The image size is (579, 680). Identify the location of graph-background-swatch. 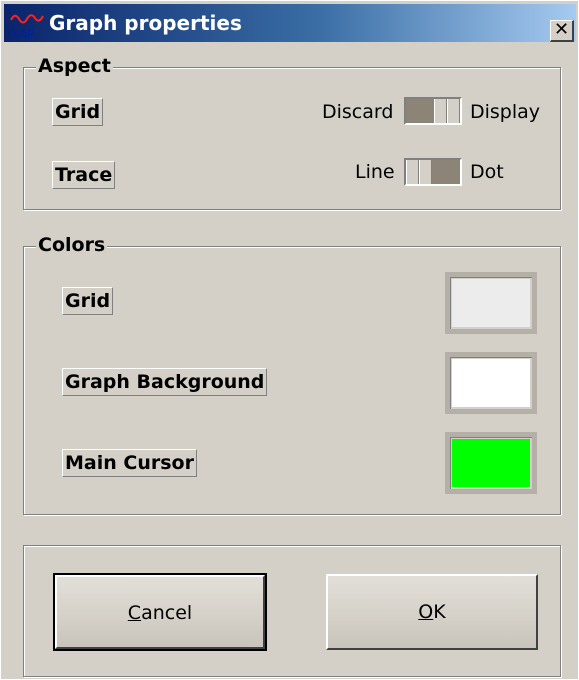
(491, 383).